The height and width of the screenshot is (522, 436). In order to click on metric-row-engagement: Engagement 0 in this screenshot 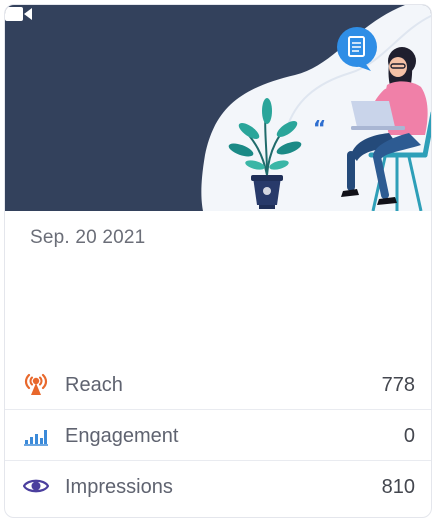, I will do `click(218, 435)`.